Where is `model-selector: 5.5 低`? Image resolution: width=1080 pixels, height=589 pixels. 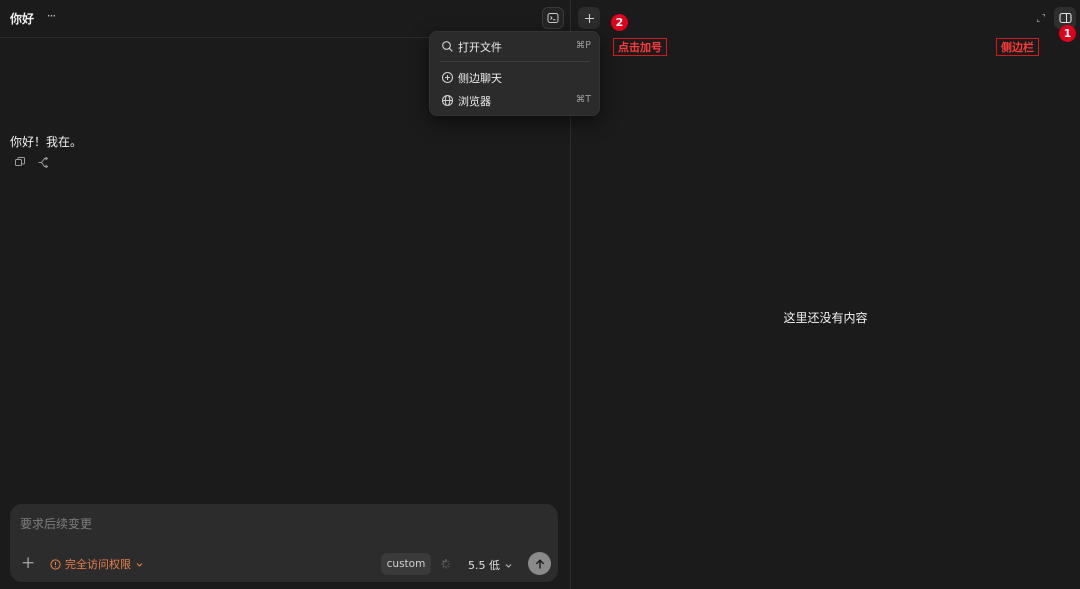 model-selector: 5.5 低 is located at coordinates (490, 565).